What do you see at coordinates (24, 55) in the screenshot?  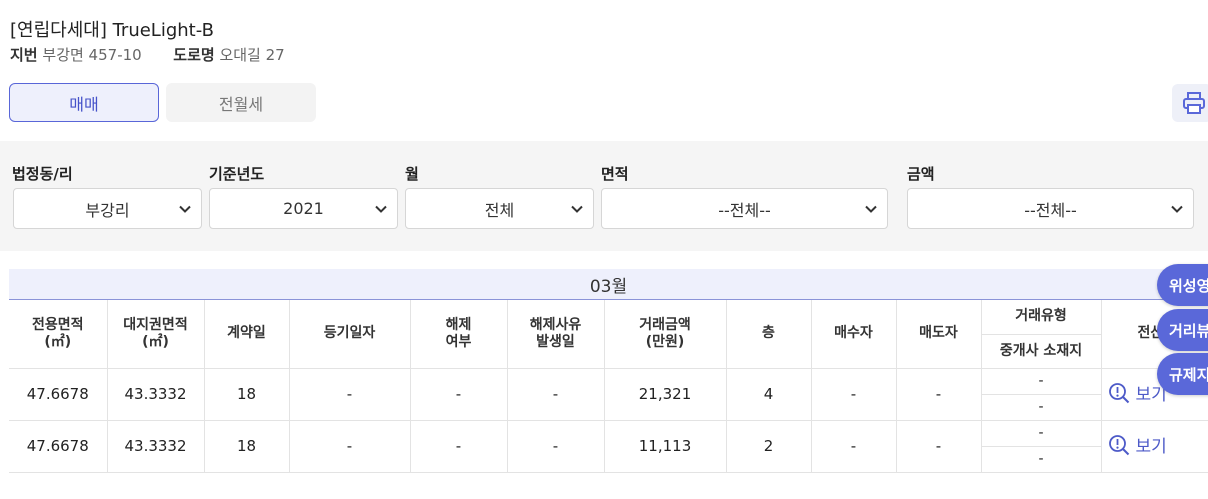 I see `lot-label: 지번` at bounding box center [24, 55].